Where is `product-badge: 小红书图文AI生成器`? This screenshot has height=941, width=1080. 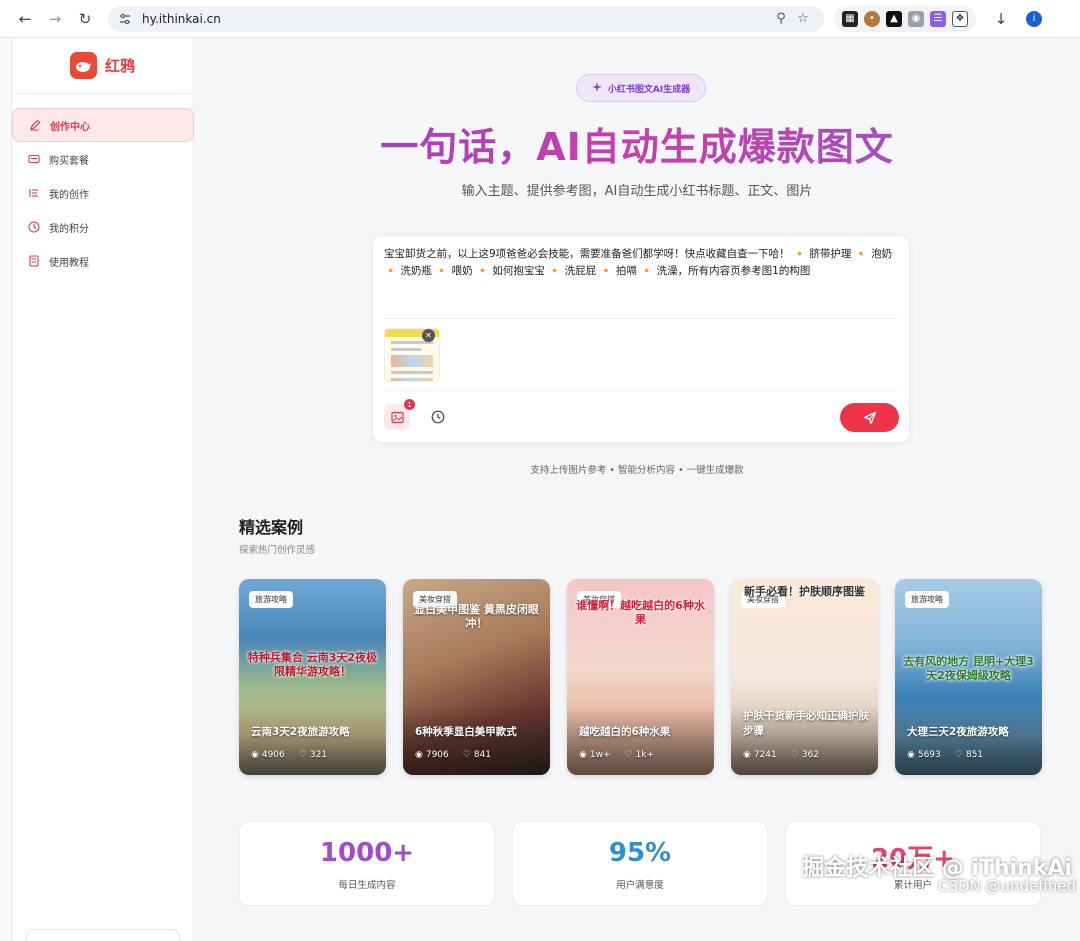
product-badge: 小红书图文AI生成器 is located at coordinates (641, 88).